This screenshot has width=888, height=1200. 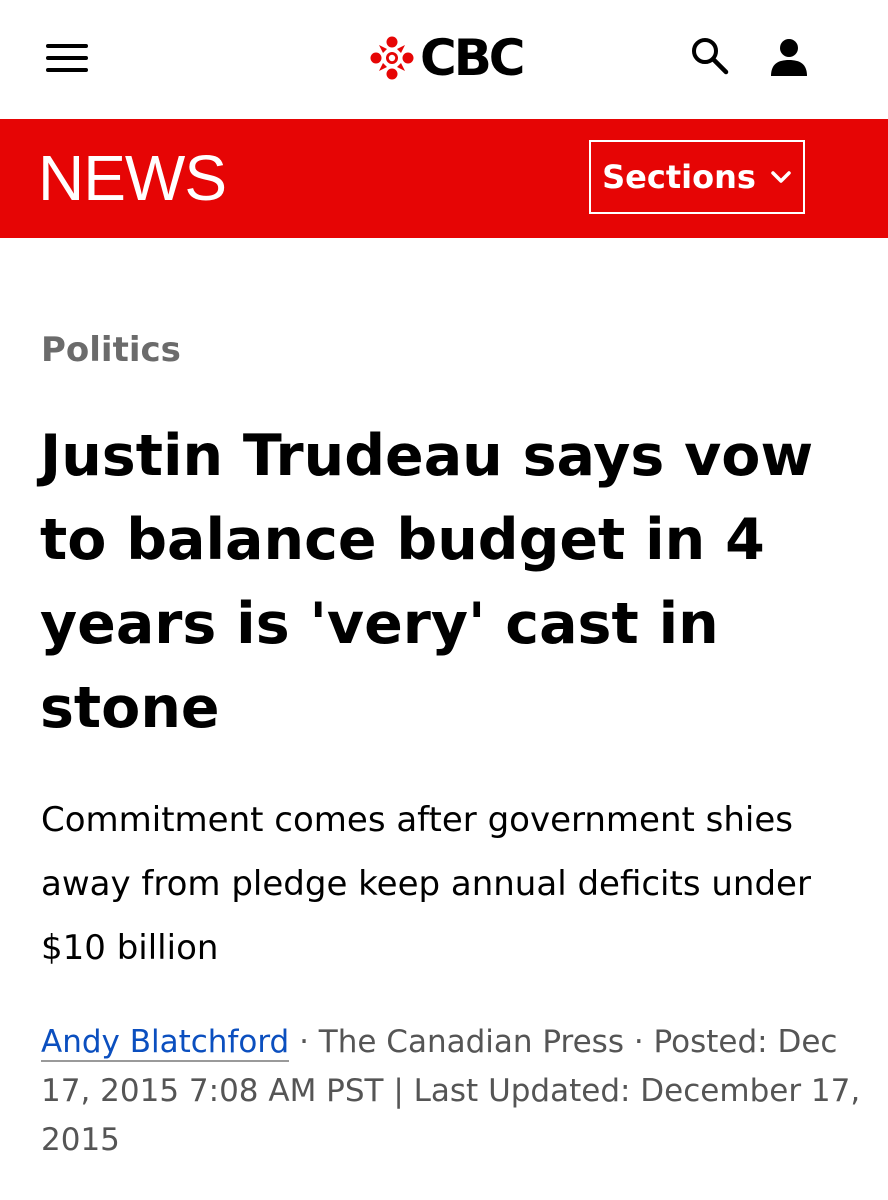 What do you see at coordinates (392, 58) in the screenshot?
I see `cbc-gem-logo` at bounding box center [392, 58].